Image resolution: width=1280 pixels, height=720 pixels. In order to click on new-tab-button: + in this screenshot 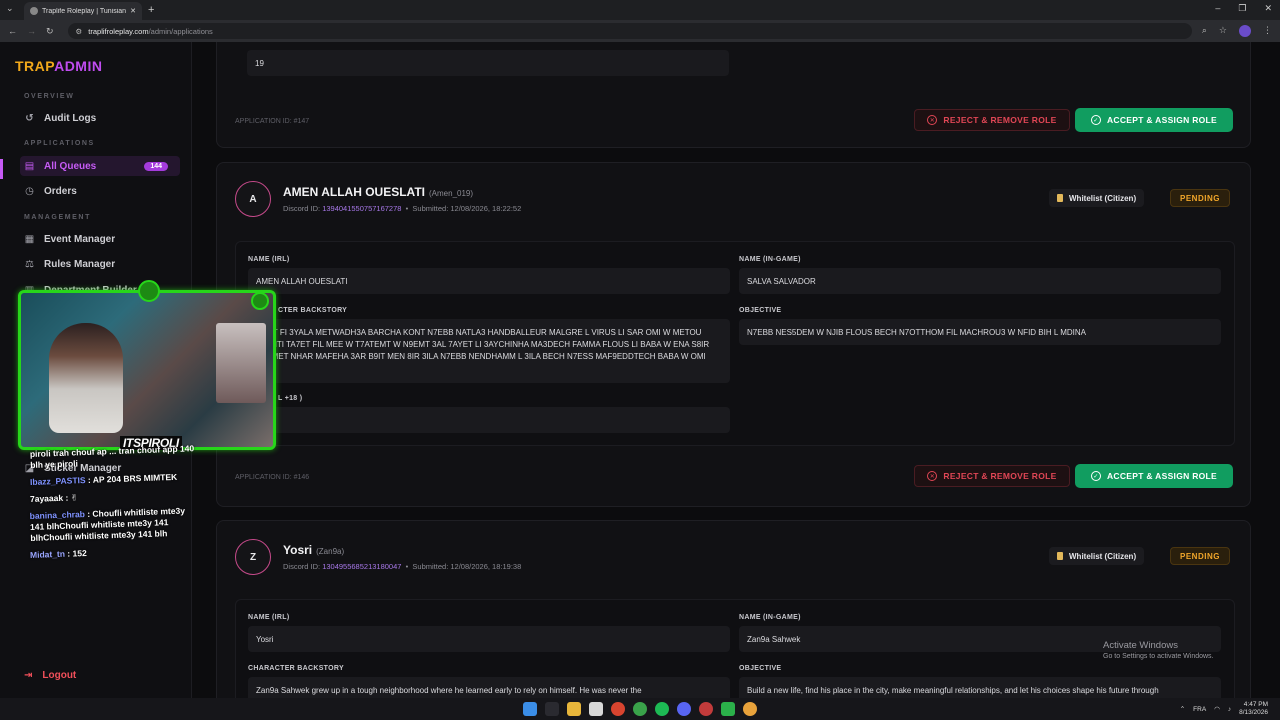, I will do `click(151, 10)`.